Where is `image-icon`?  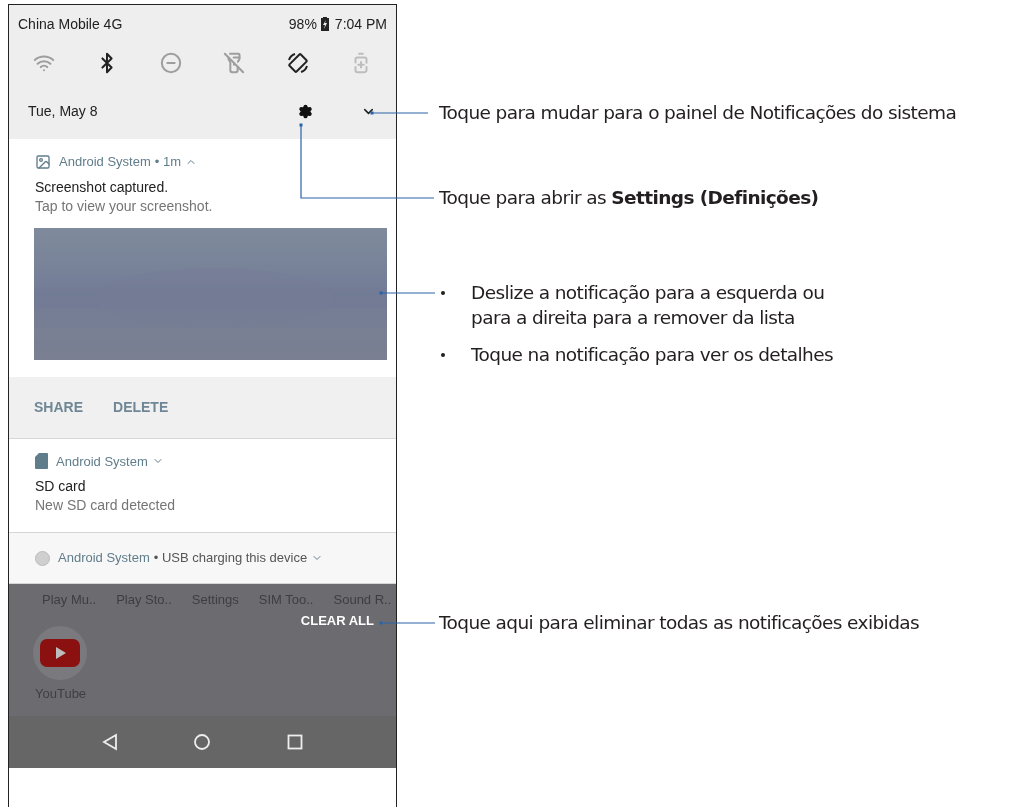 image-icon is located at coordinates (43, 161).